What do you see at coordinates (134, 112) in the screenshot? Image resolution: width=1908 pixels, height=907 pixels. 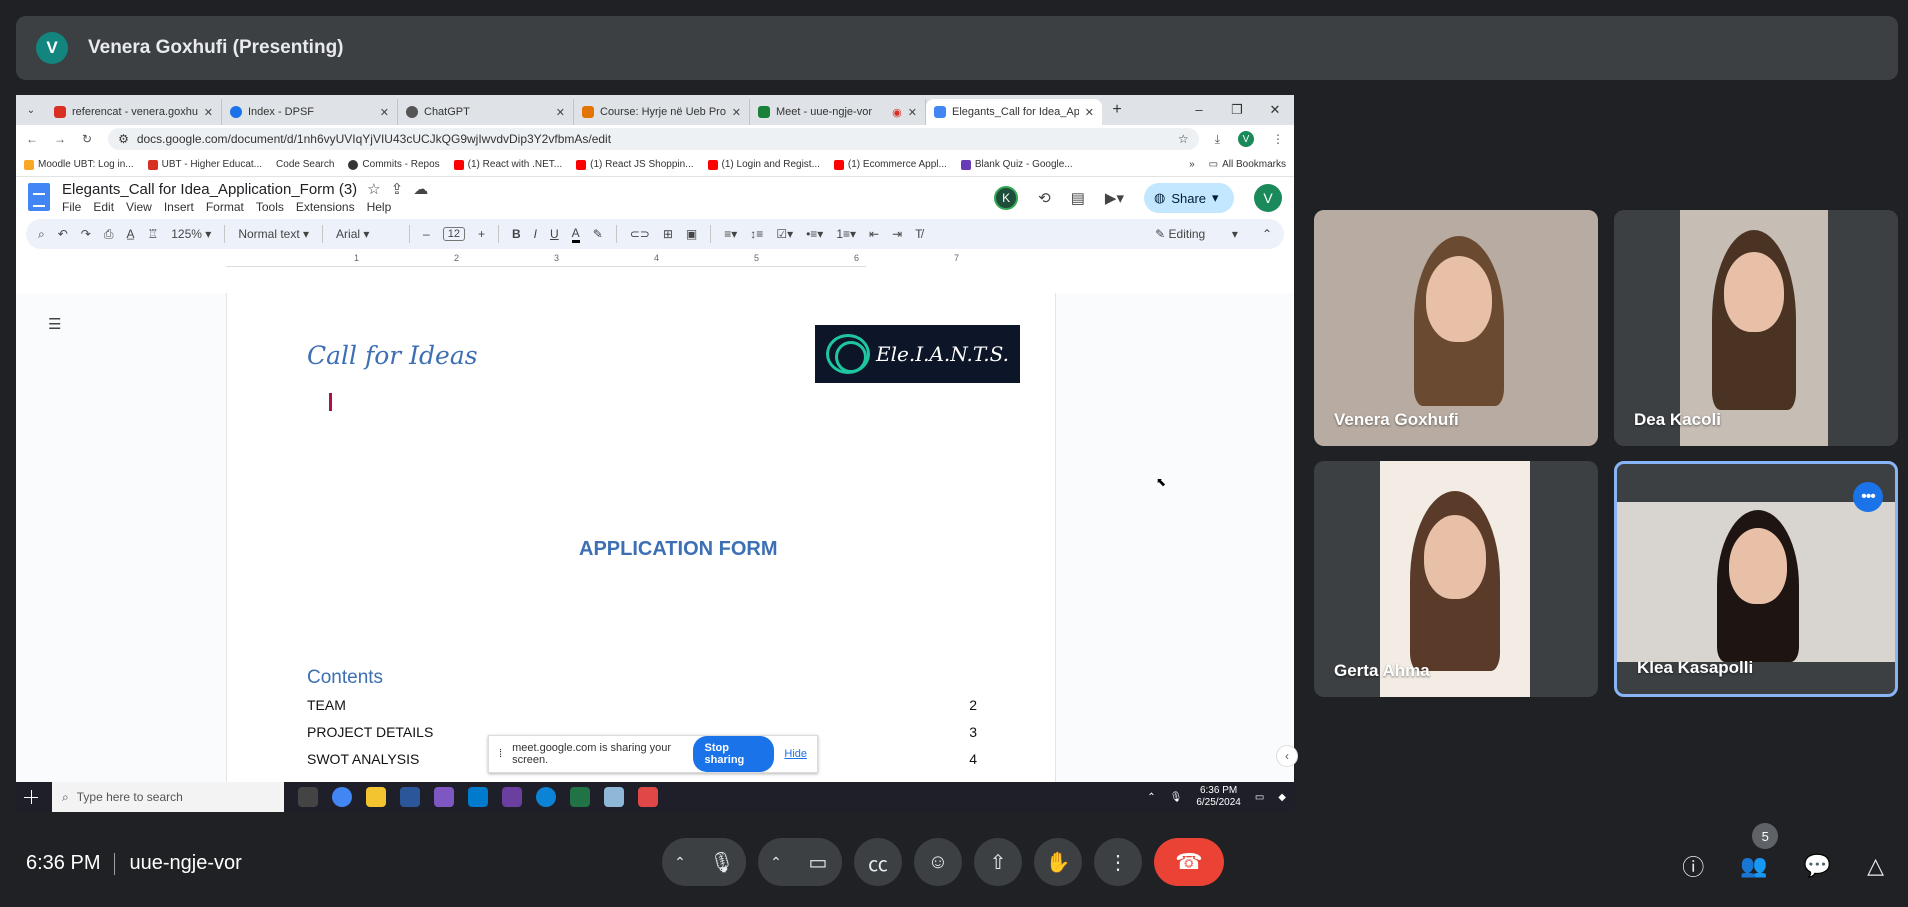 I see `browser-tab: referencat - venera.goxhufi ✕` at bounding box center [134, 112].